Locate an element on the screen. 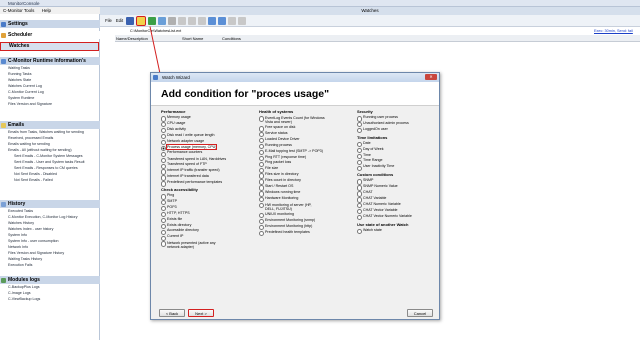 This screenshot has width=640, height=340. history-icon is located at coordinates (3, 204).